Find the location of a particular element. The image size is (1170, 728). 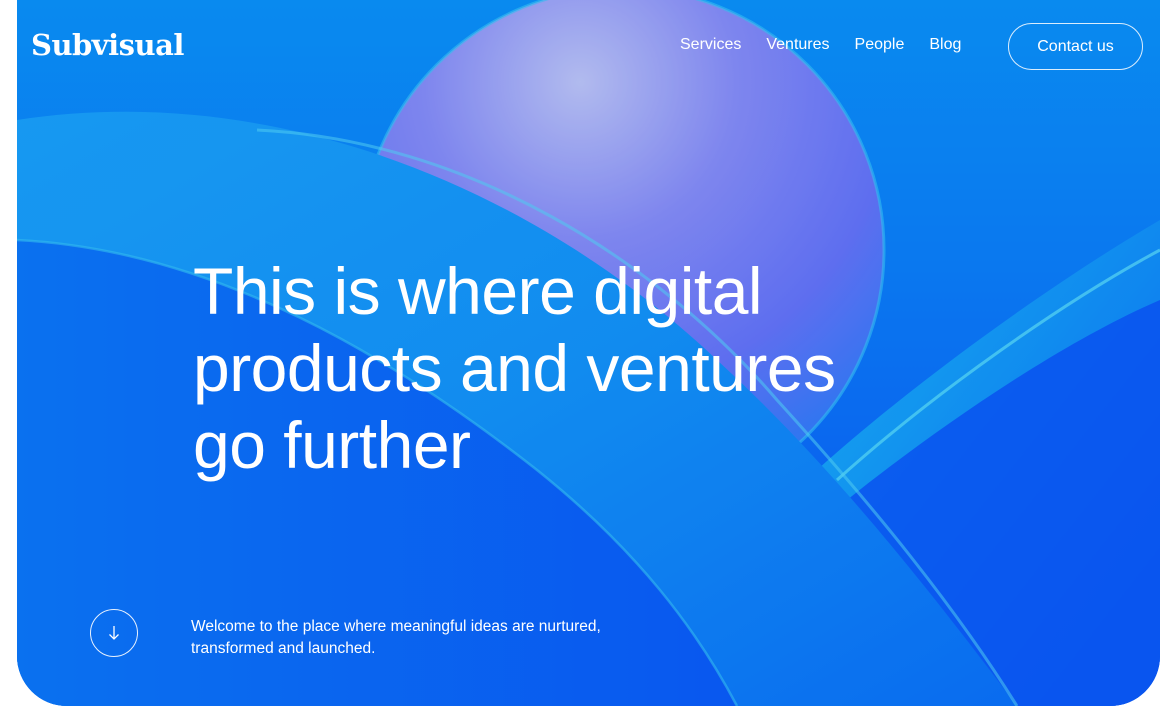

contact-us-label: Contact us is located at coordinates (1075, 46).